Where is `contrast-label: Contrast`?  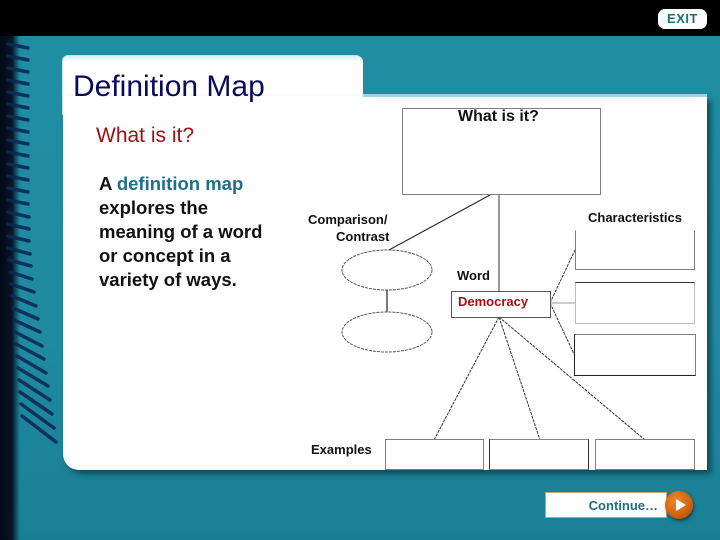 contrast-label: Contrast is located at coordinates (363, 236).